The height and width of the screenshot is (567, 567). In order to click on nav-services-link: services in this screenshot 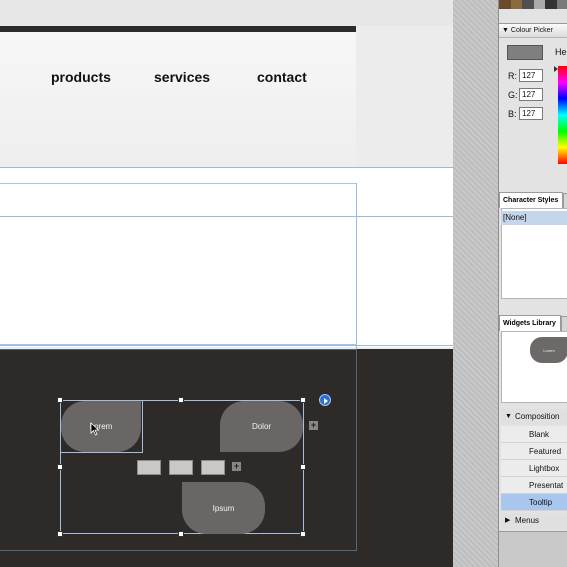, I will do `click(182, 77)`.